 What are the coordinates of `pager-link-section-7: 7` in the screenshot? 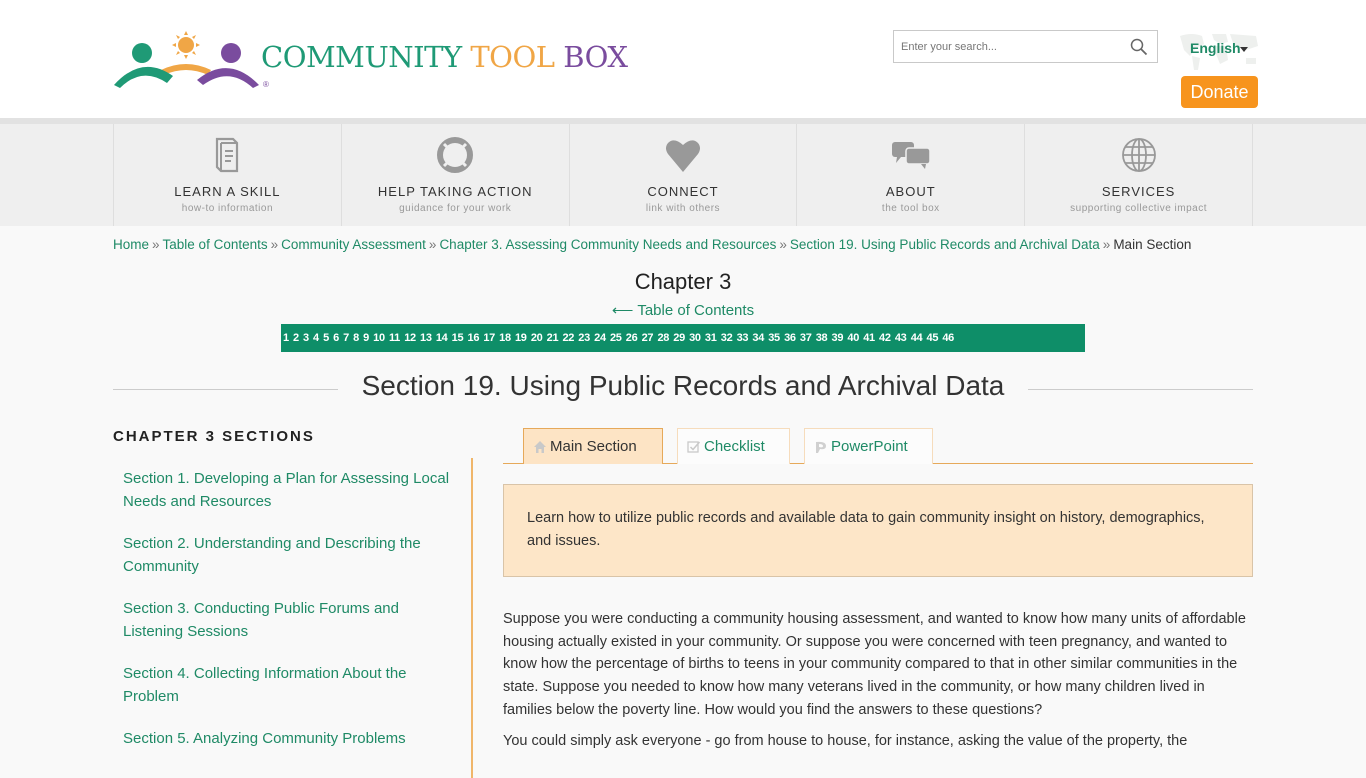 It's located at (346, 338).